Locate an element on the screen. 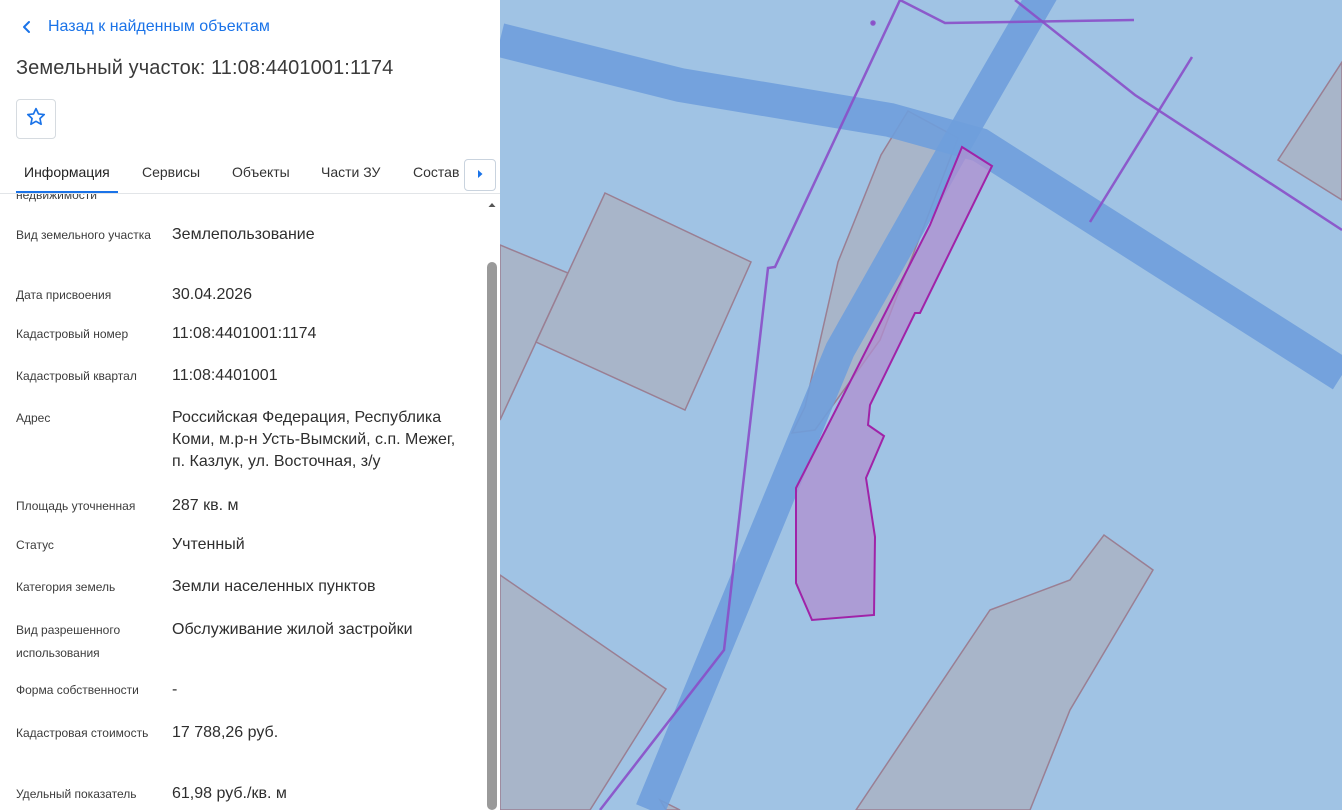 The width and height of the screenshot is (1342, 810). favorite-button is located at coordinates (36, 119).